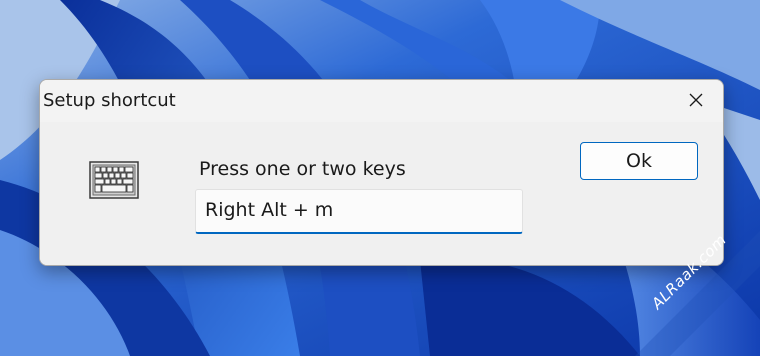  I want to click on ok-button: Ok, so click(639, 161).